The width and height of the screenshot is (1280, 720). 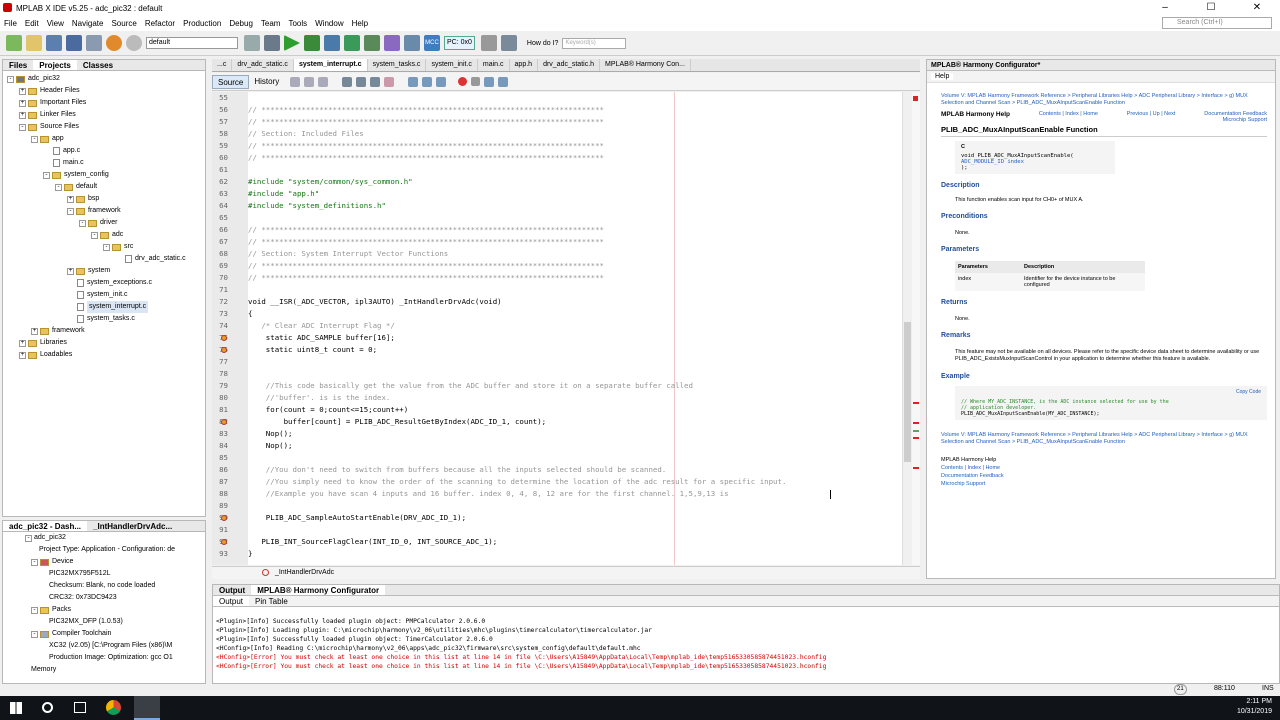 What do you see at coordinates (1217, 23) in the screenshot?
I see `search-input: Search (Ctrl+I)` at bounding box center [1217, 23].